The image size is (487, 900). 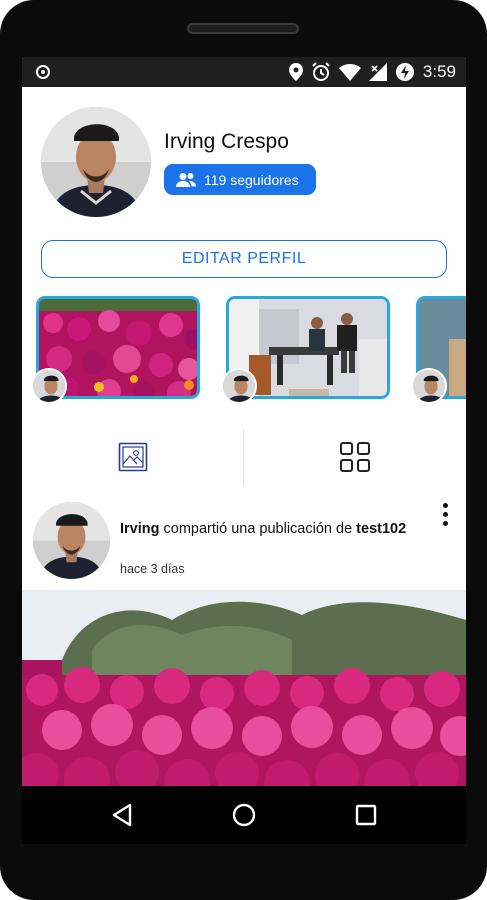 I want to click on status-icons: 3:59, so click(x=372, y=72).